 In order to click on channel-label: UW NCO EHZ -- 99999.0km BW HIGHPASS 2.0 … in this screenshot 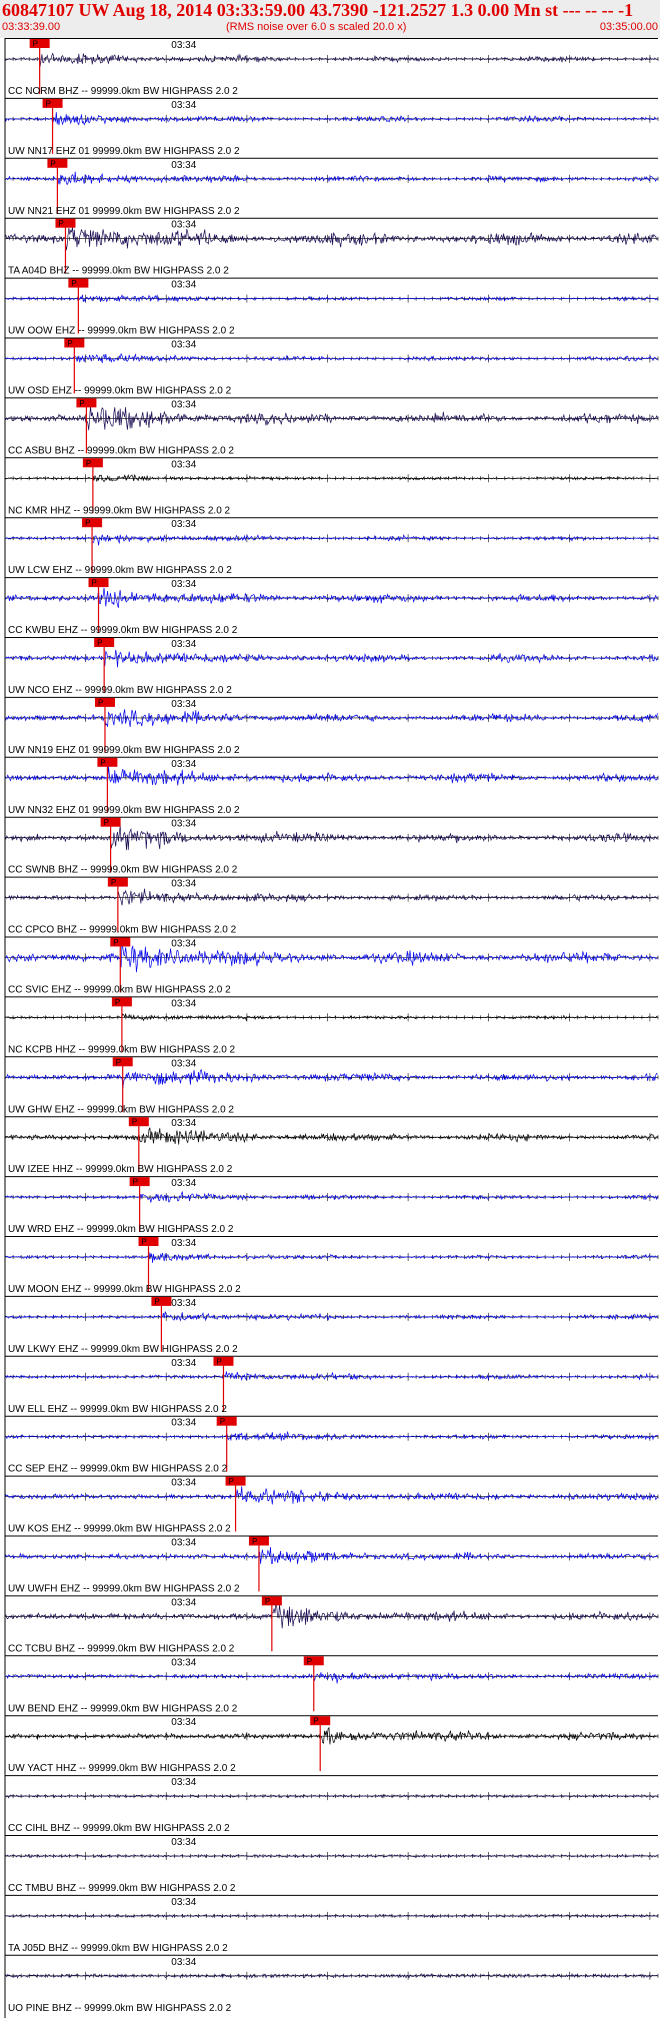, I will do `click(120, 690)`.